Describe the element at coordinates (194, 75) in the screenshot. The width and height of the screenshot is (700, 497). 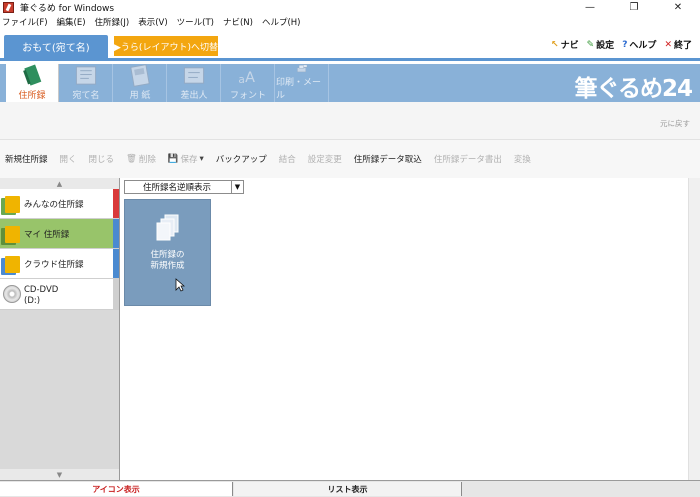
I see `sender-icon` at that location.